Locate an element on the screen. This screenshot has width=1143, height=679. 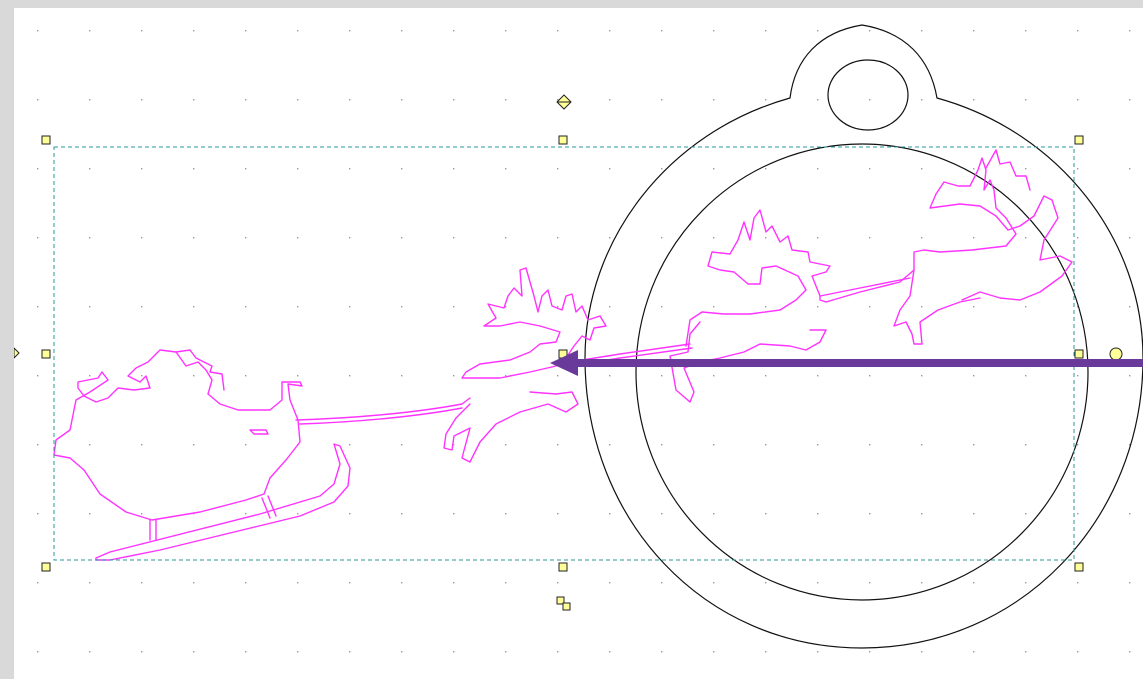
handle-middle-right is located at coordinates (1079, 354).